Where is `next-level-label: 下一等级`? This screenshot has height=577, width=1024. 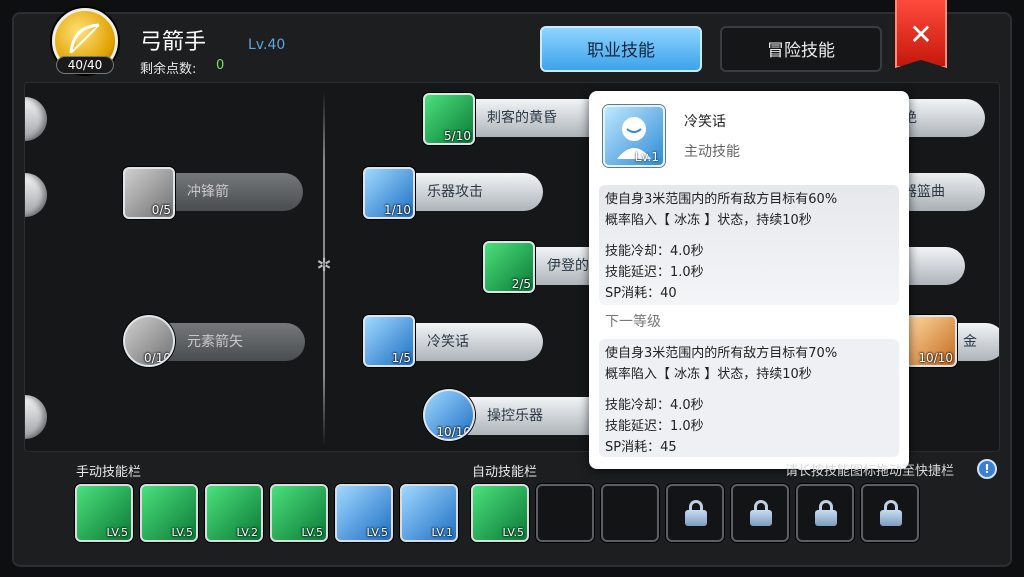 next-level-label: 下一等级 is located at coordinates (633, 322).